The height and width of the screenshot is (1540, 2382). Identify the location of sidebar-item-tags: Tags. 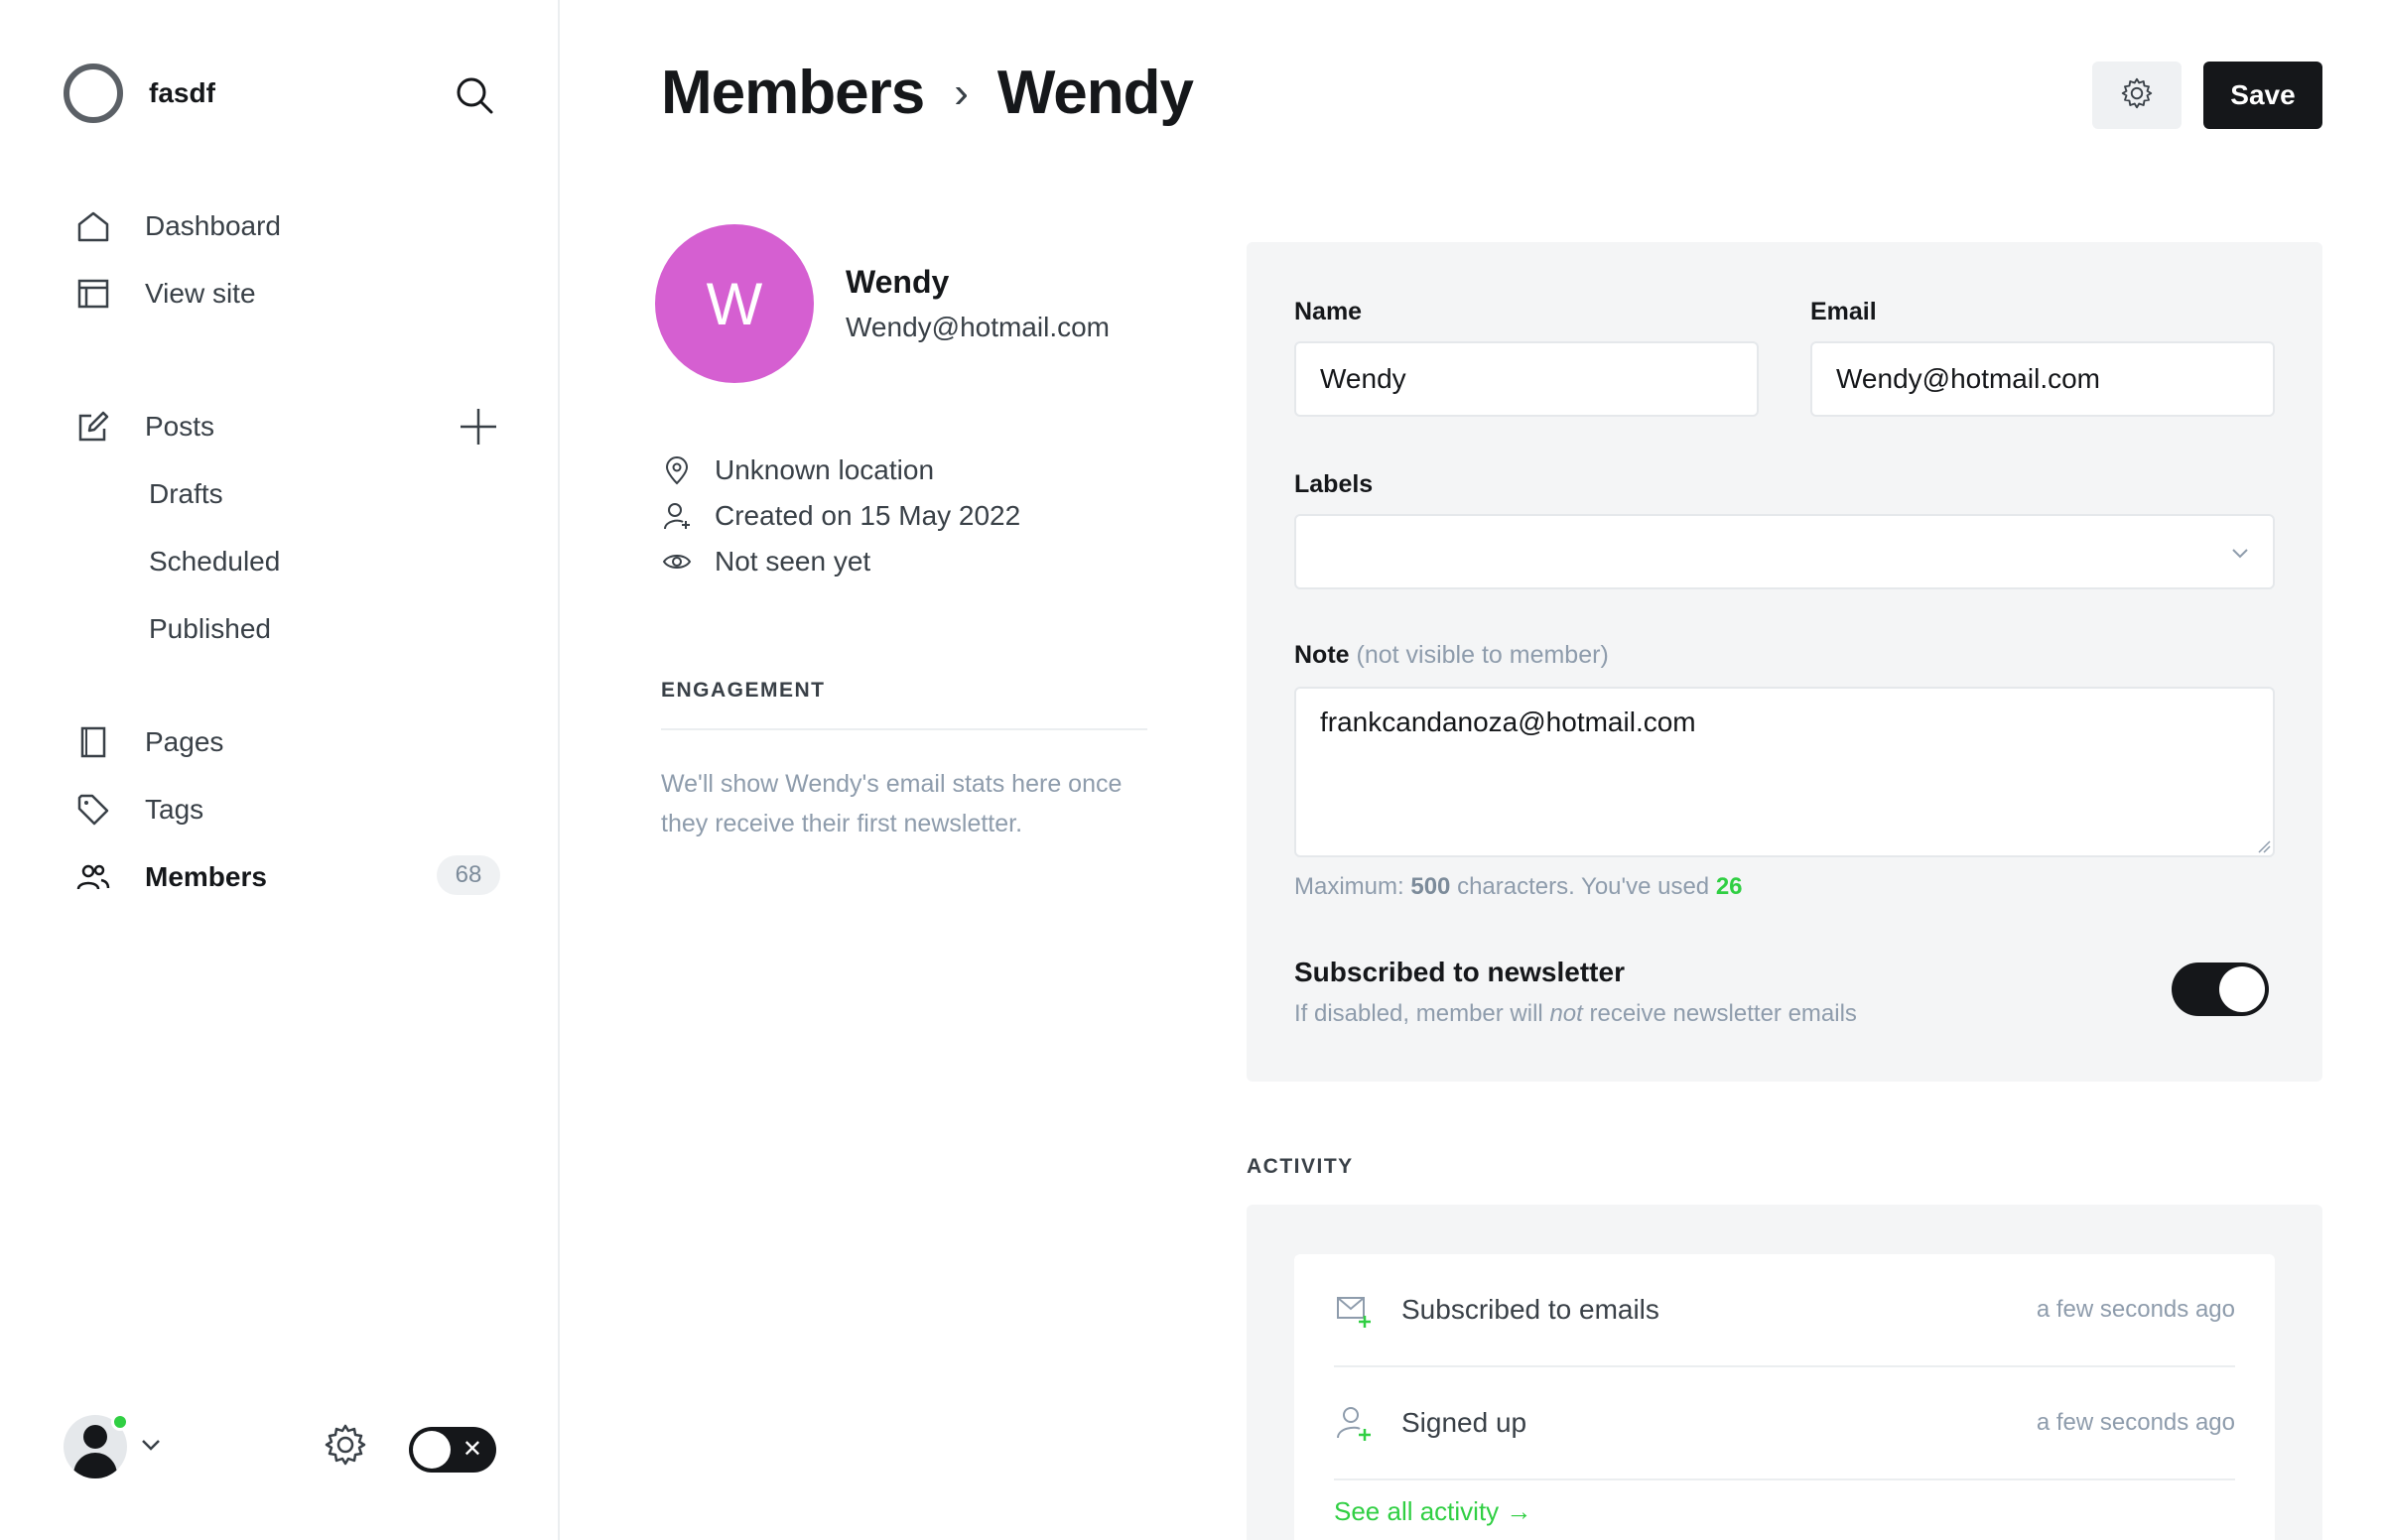
(138, 810).